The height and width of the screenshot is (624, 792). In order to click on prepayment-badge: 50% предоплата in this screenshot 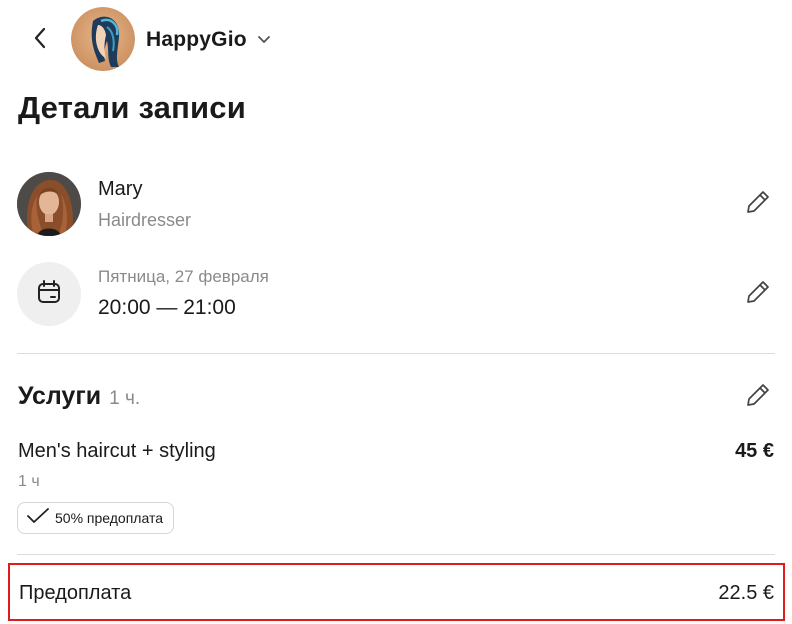, I will do `click(95, 518)`.